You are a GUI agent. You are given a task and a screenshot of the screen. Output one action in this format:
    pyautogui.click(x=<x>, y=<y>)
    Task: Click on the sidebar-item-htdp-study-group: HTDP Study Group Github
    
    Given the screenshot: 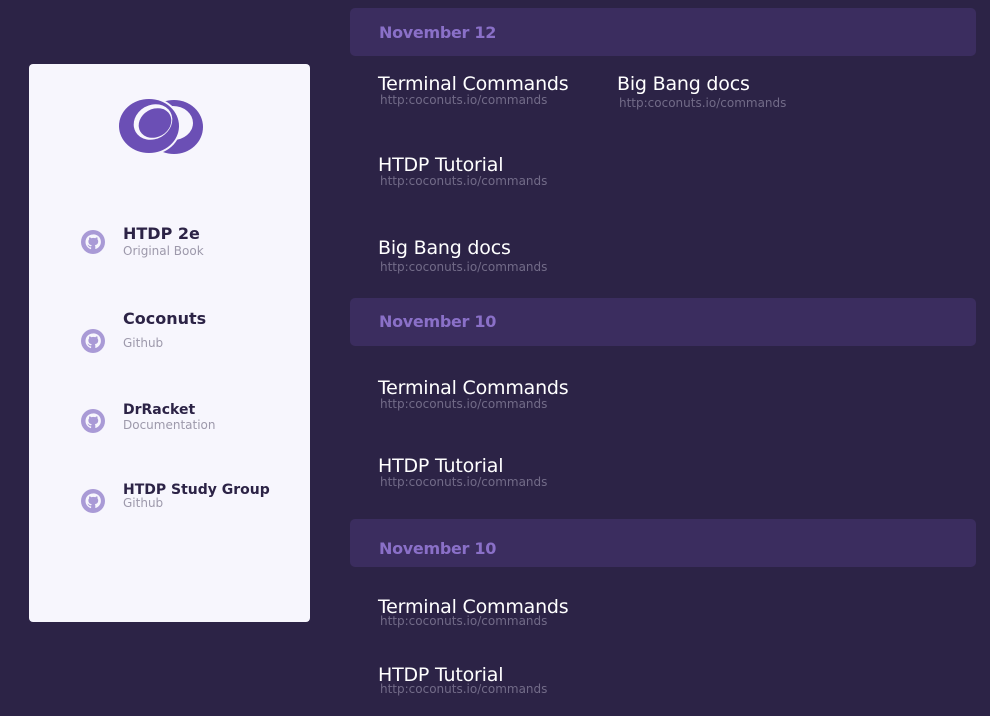 What is the action you would take?
    pyautogui.click(x=191, y=505)
    